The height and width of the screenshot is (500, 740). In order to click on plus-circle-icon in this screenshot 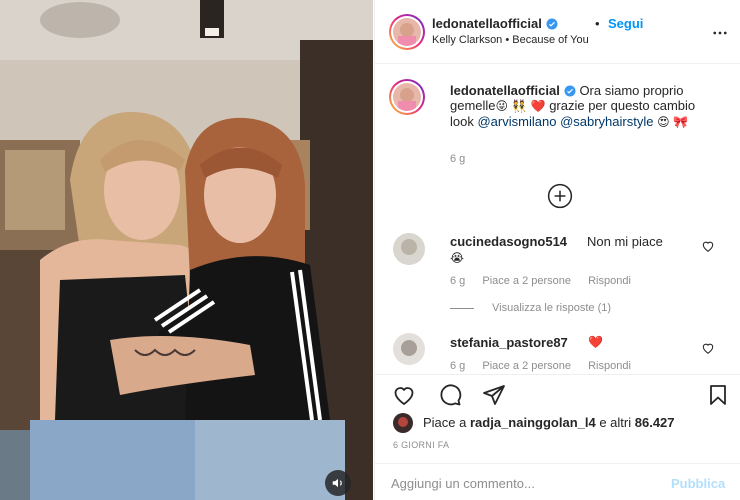, I will do `click(560, 196)`.